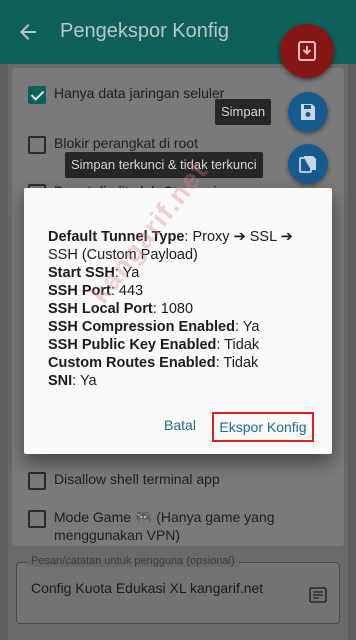  Describe the element at coordinates (37, 519) in the screenshot. I see `checkbox-game-mode` at that location.